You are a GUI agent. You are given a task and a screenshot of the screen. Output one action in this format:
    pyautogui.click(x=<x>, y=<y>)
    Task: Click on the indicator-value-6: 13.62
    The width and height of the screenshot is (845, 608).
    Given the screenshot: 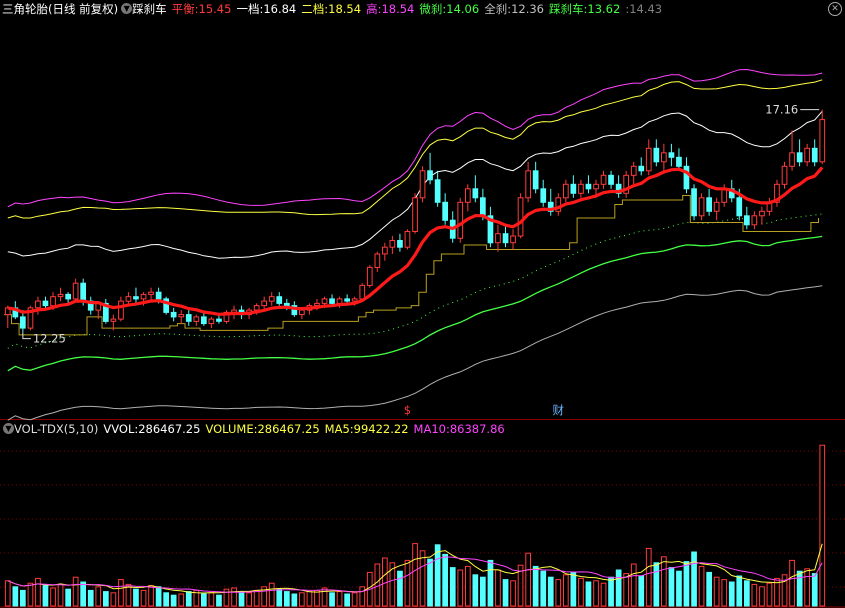 What is the action you would take?
    pyautogui.click(x=604, y=9)
    